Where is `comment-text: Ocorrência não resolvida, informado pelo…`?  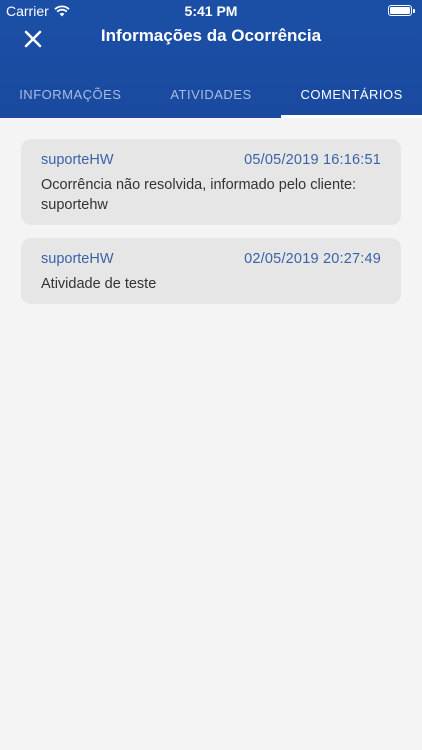
comment-text: Ocorrência não resolvida, informado pelo… is located at coordinates (199, 195).